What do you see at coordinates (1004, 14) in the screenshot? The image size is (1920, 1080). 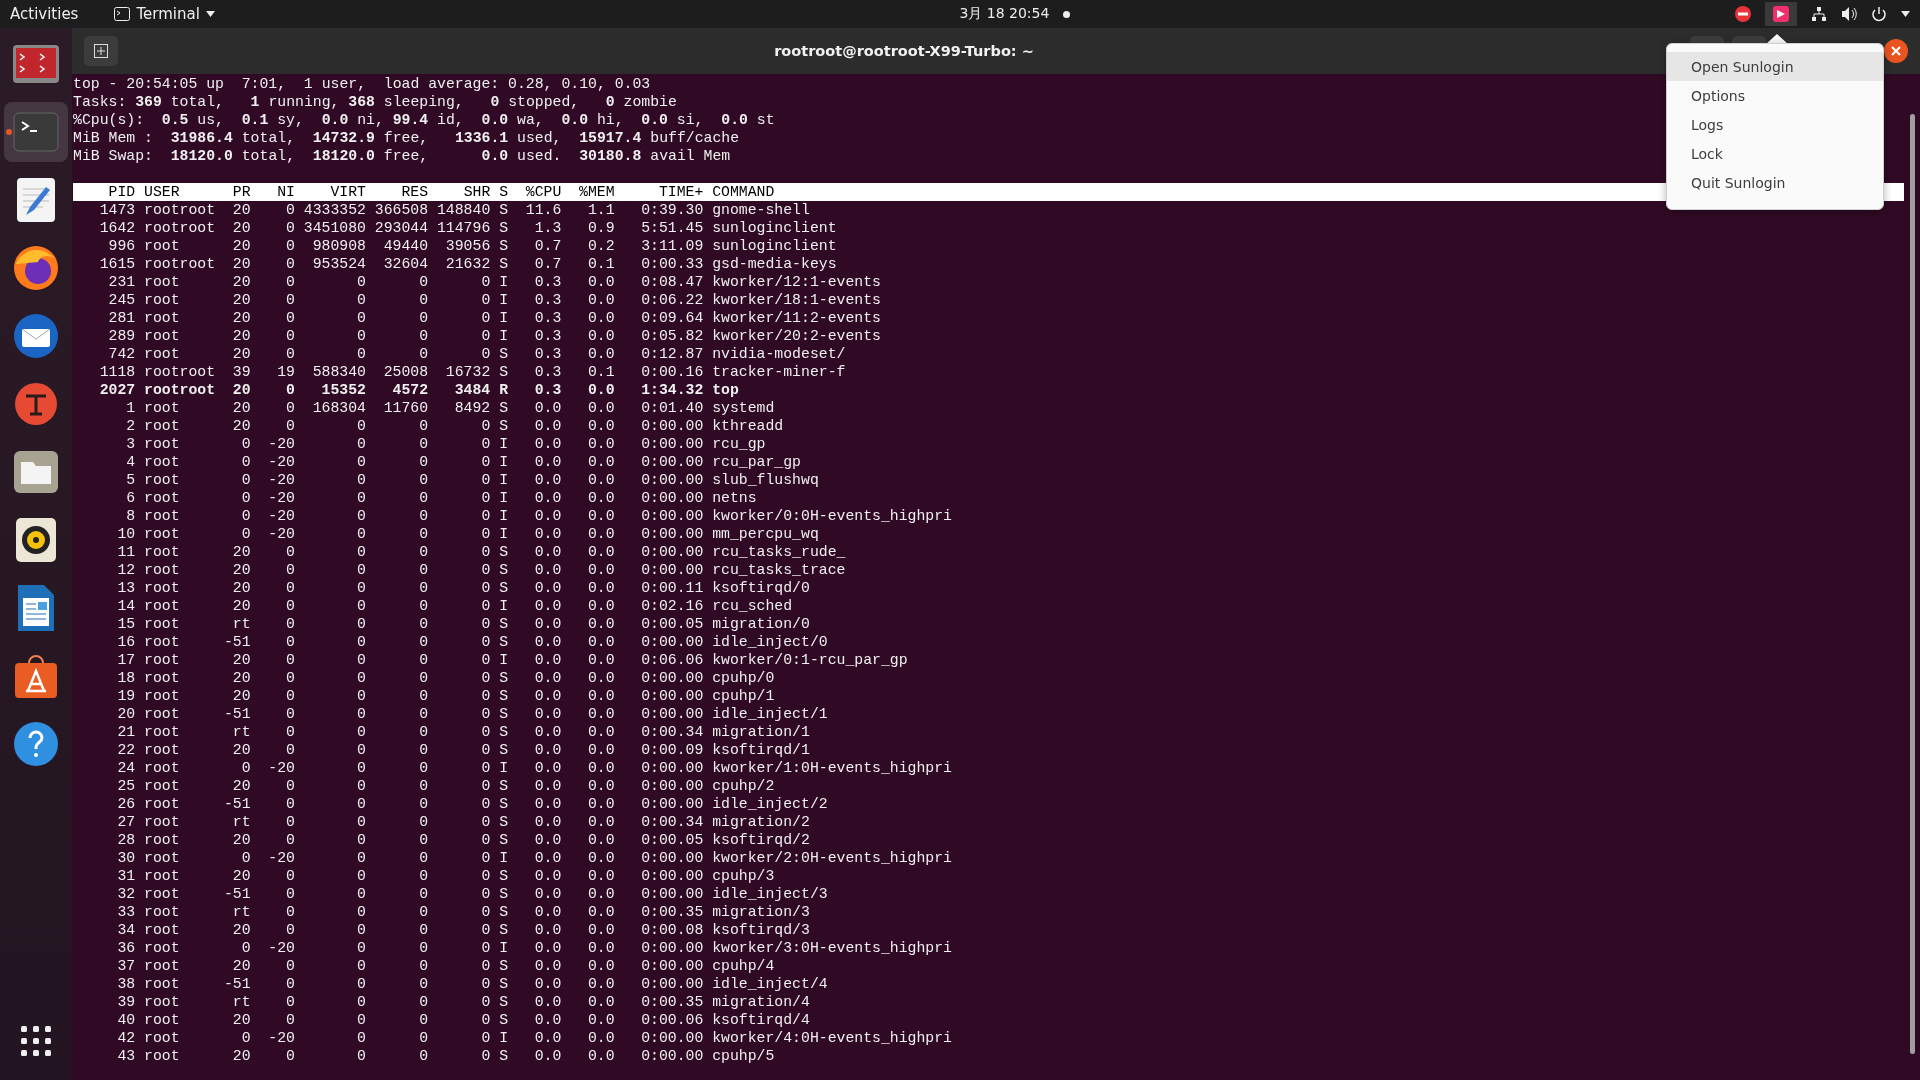 I see `clock: 3月 18 20:54` at bounding box center [1004, 14].